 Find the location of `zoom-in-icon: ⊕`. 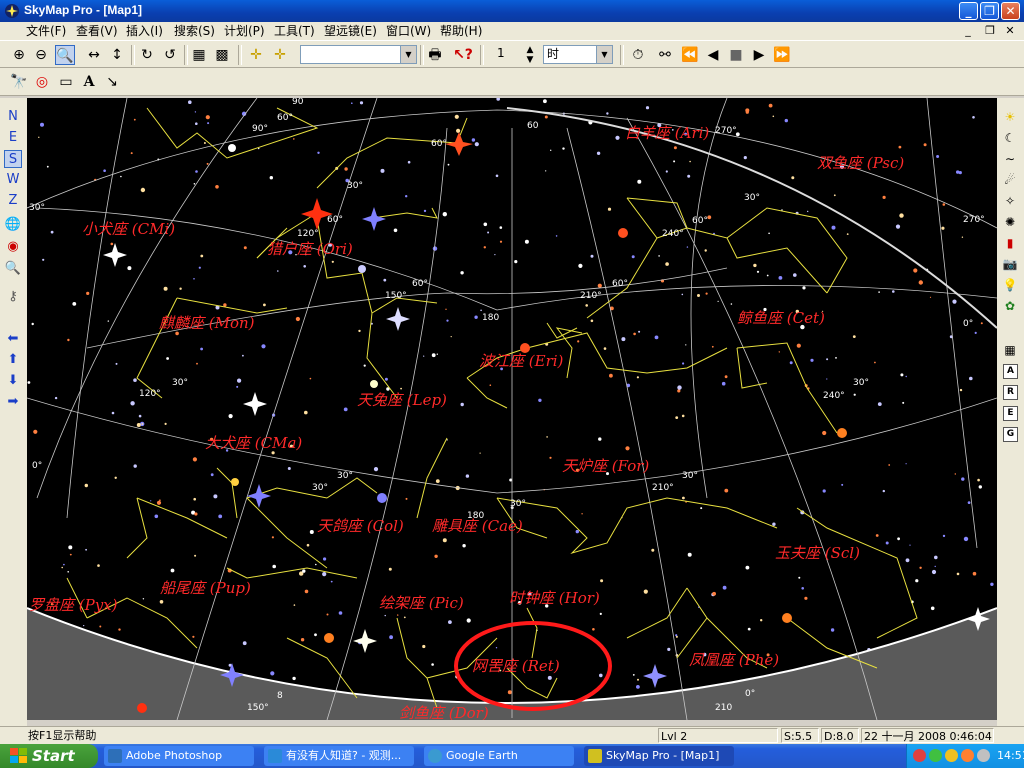

zoom-in-icon: ⊕ is located at coordinates (19, 55).